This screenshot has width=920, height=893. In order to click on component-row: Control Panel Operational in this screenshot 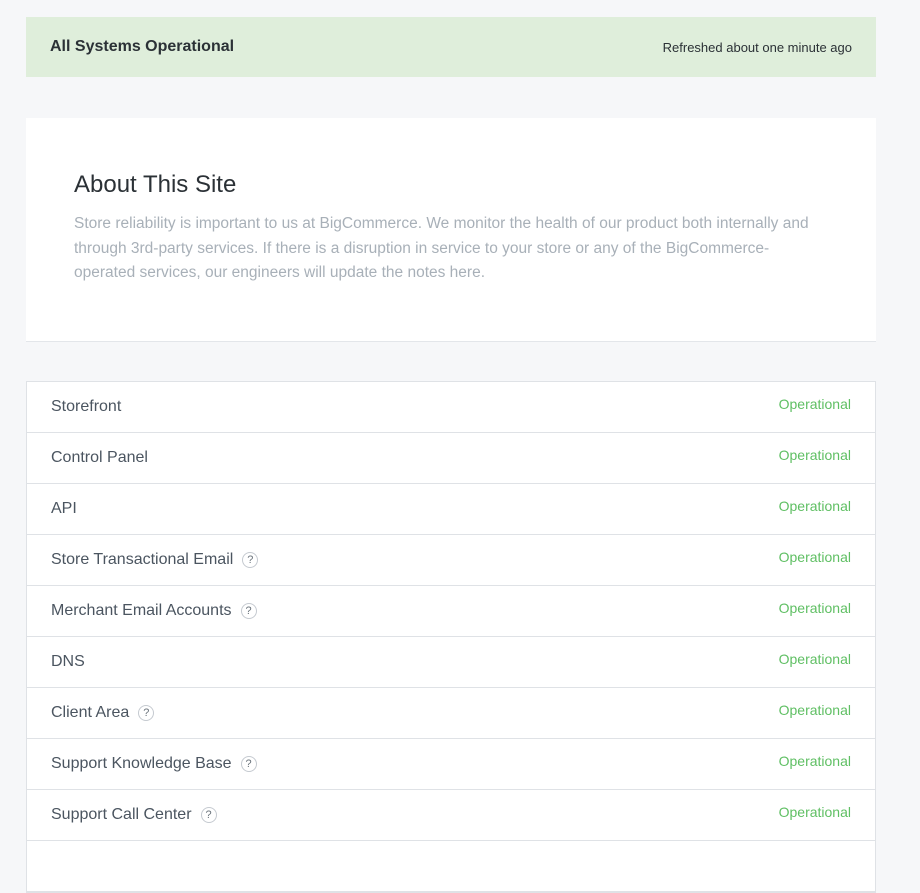, I will do `click(451, 458)`.